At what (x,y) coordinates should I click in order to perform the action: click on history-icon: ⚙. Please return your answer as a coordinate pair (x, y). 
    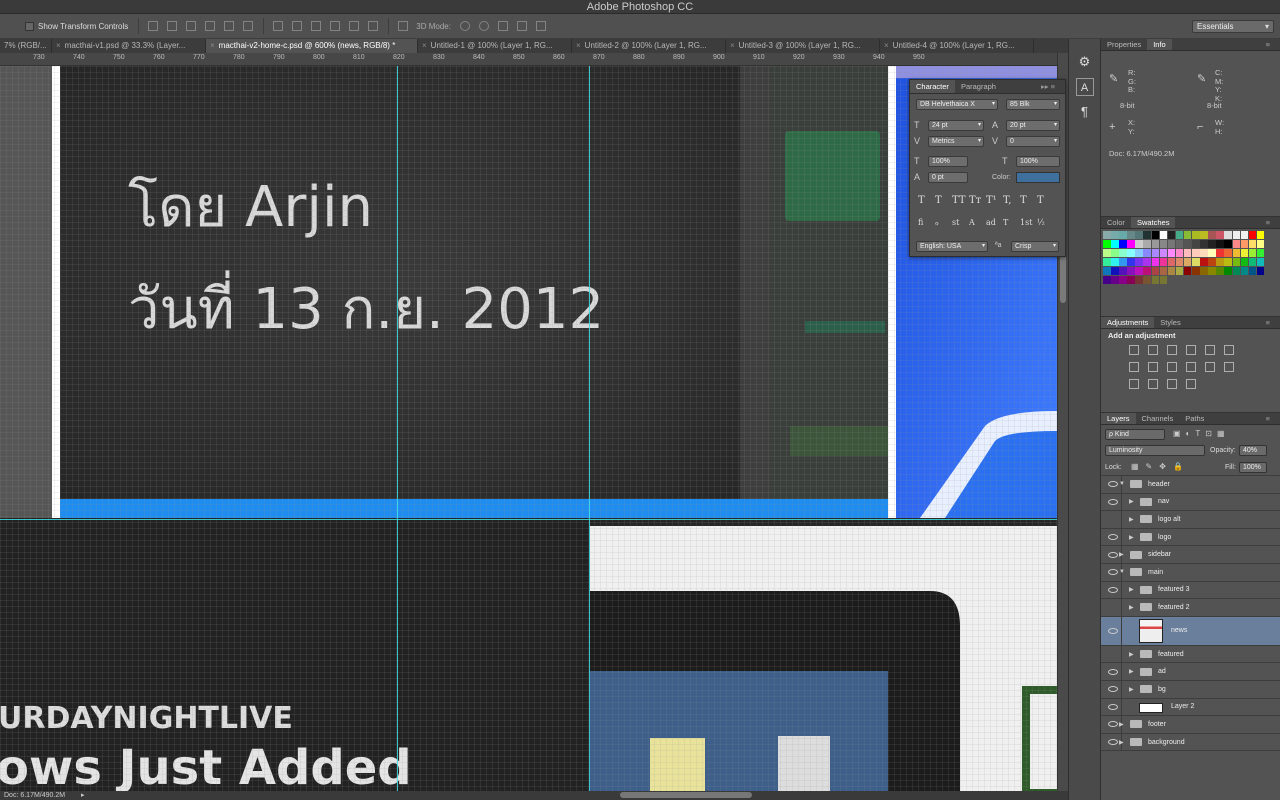
    Looking at the image, I should click on (1085, 62).